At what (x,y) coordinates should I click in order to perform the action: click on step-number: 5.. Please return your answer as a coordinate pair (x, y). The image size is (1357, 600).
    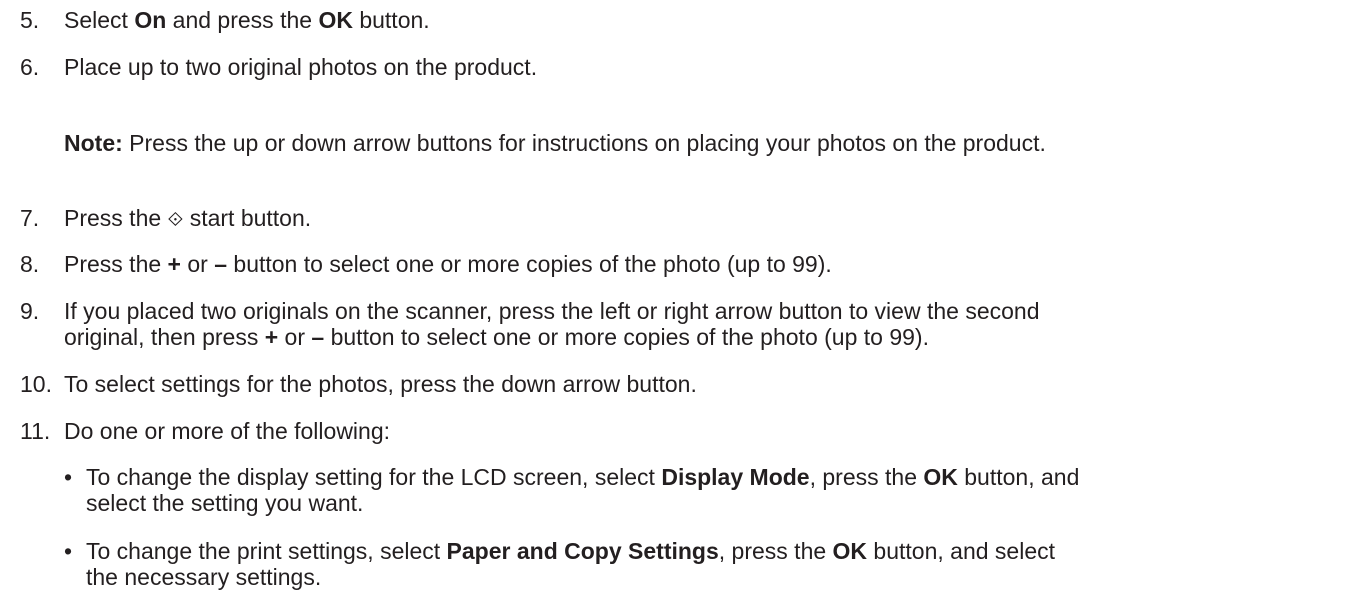
    Looking at the image, I should click on (30, 20).